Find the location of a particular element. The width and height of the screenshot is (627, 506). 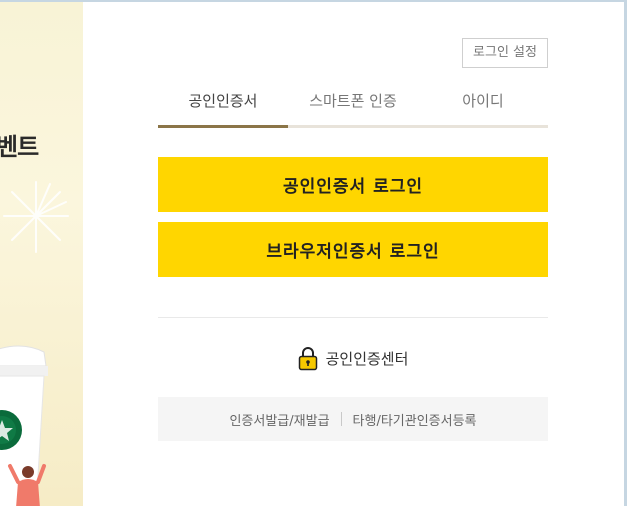

certificate-login-button: 공인인증서 로그인 is located at coordinates (353, 184).